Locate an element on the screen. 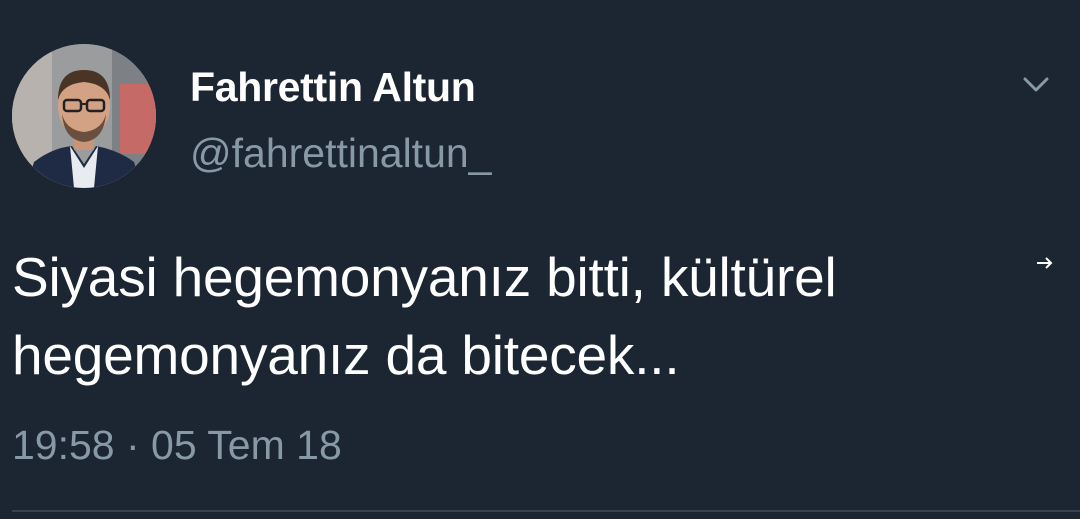 The height and width of the screenshot is (519, 1080). chevron-down-icon is located at coordinates (1036, 84).